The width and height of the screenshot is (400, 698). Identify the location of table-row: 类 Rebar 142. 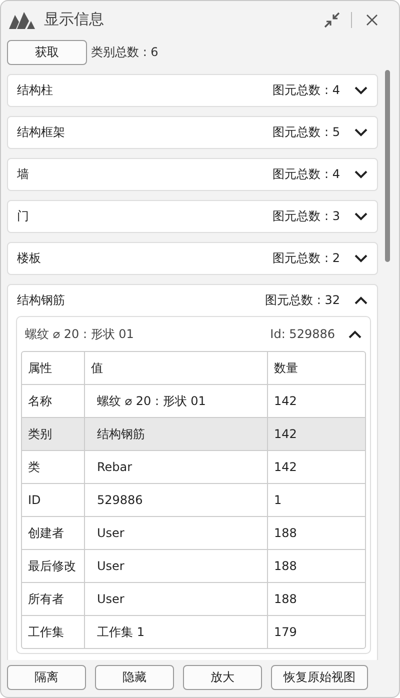
(193, 466).